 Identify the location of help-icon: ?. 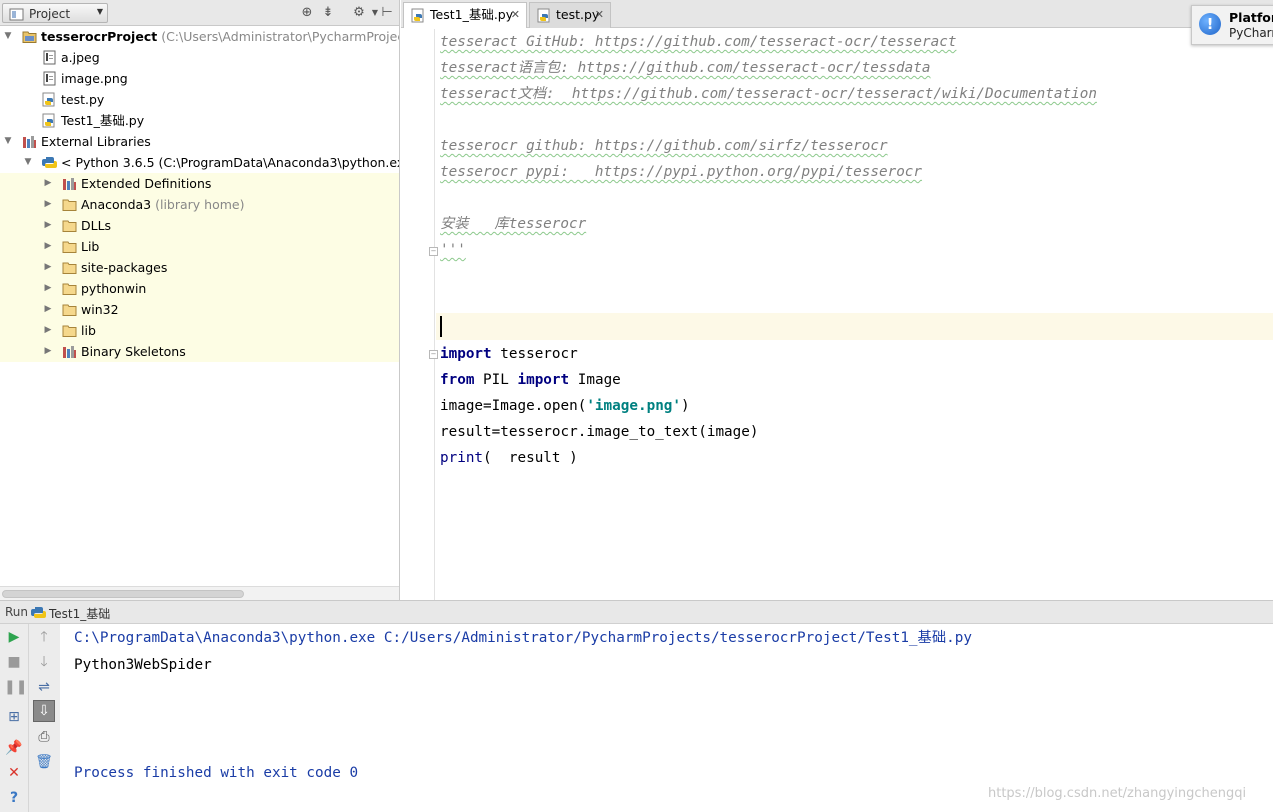
(14, 798).